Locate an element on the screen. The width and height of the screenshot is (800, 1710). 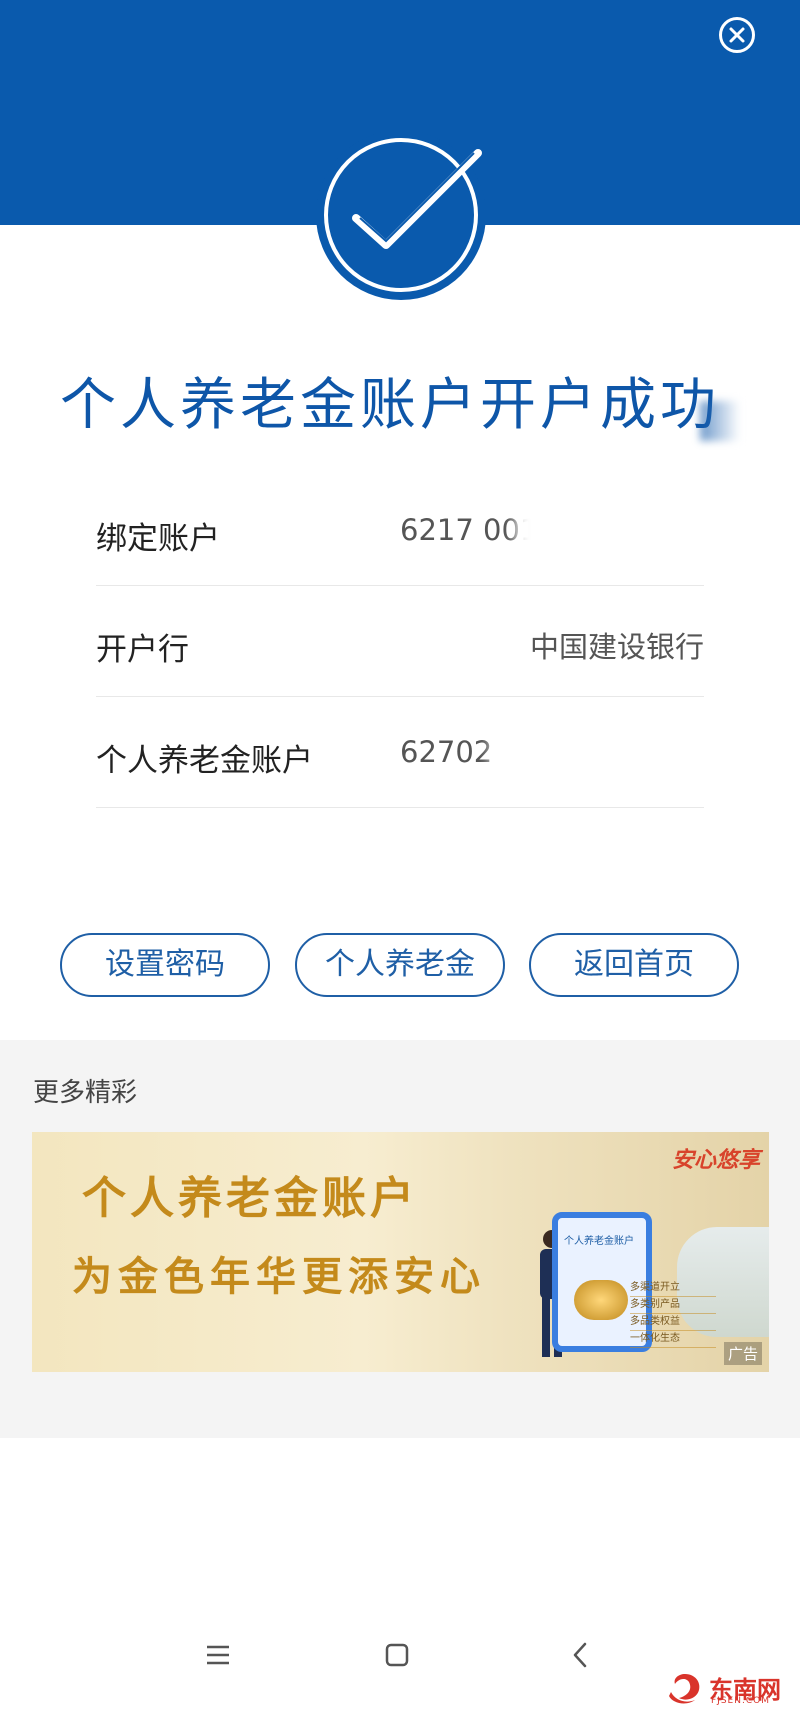
info-row-pension-account: 个人养老金账户 62702 is located at coordinates (400, 752).